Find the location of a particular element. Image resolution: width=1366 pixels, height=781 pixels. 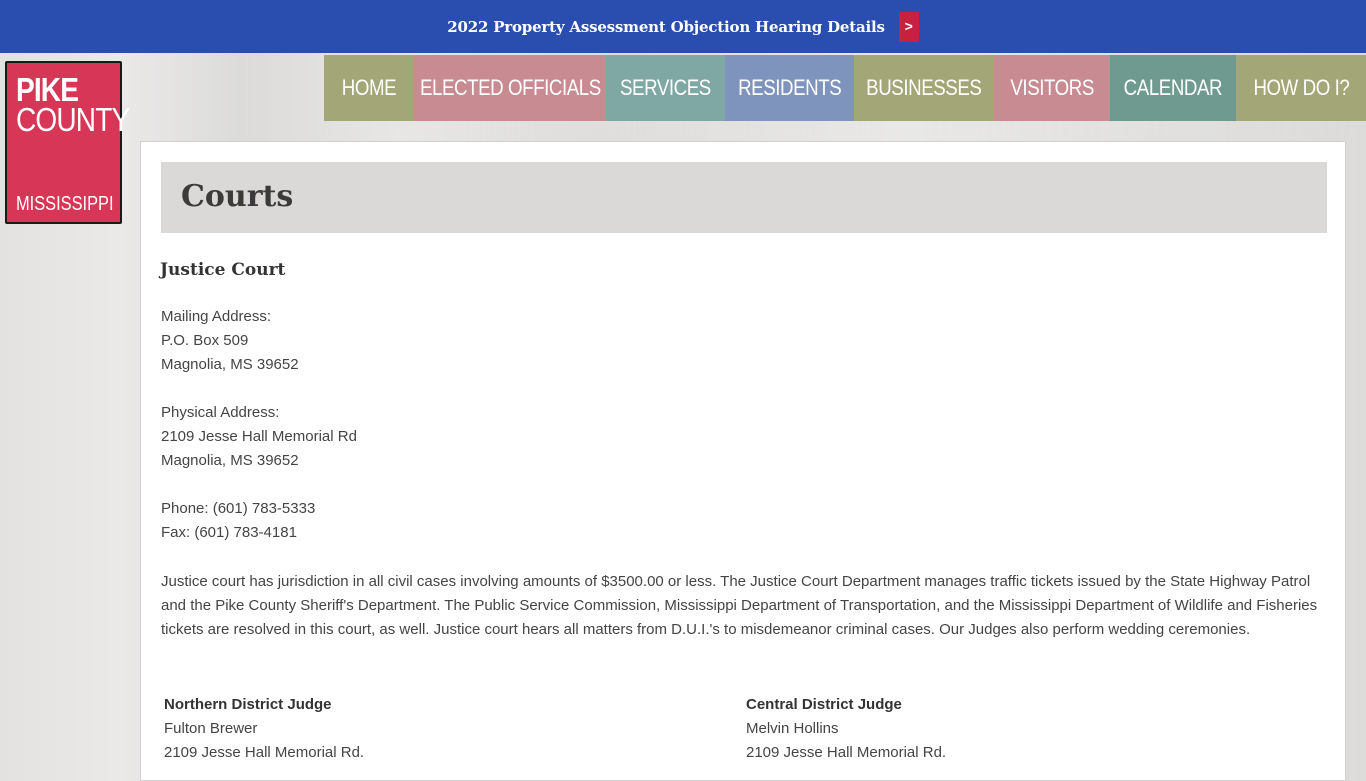

nav-services: SERVICES is located at coordinates (665, 88).